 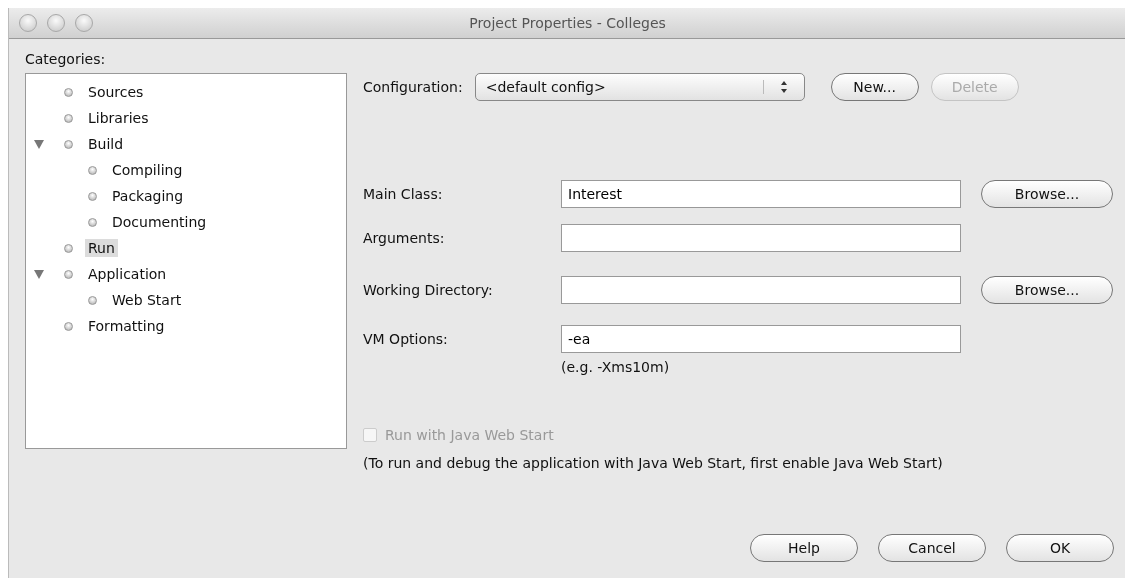 I want to click on tree-item: Run, so click(x=101, y=248).